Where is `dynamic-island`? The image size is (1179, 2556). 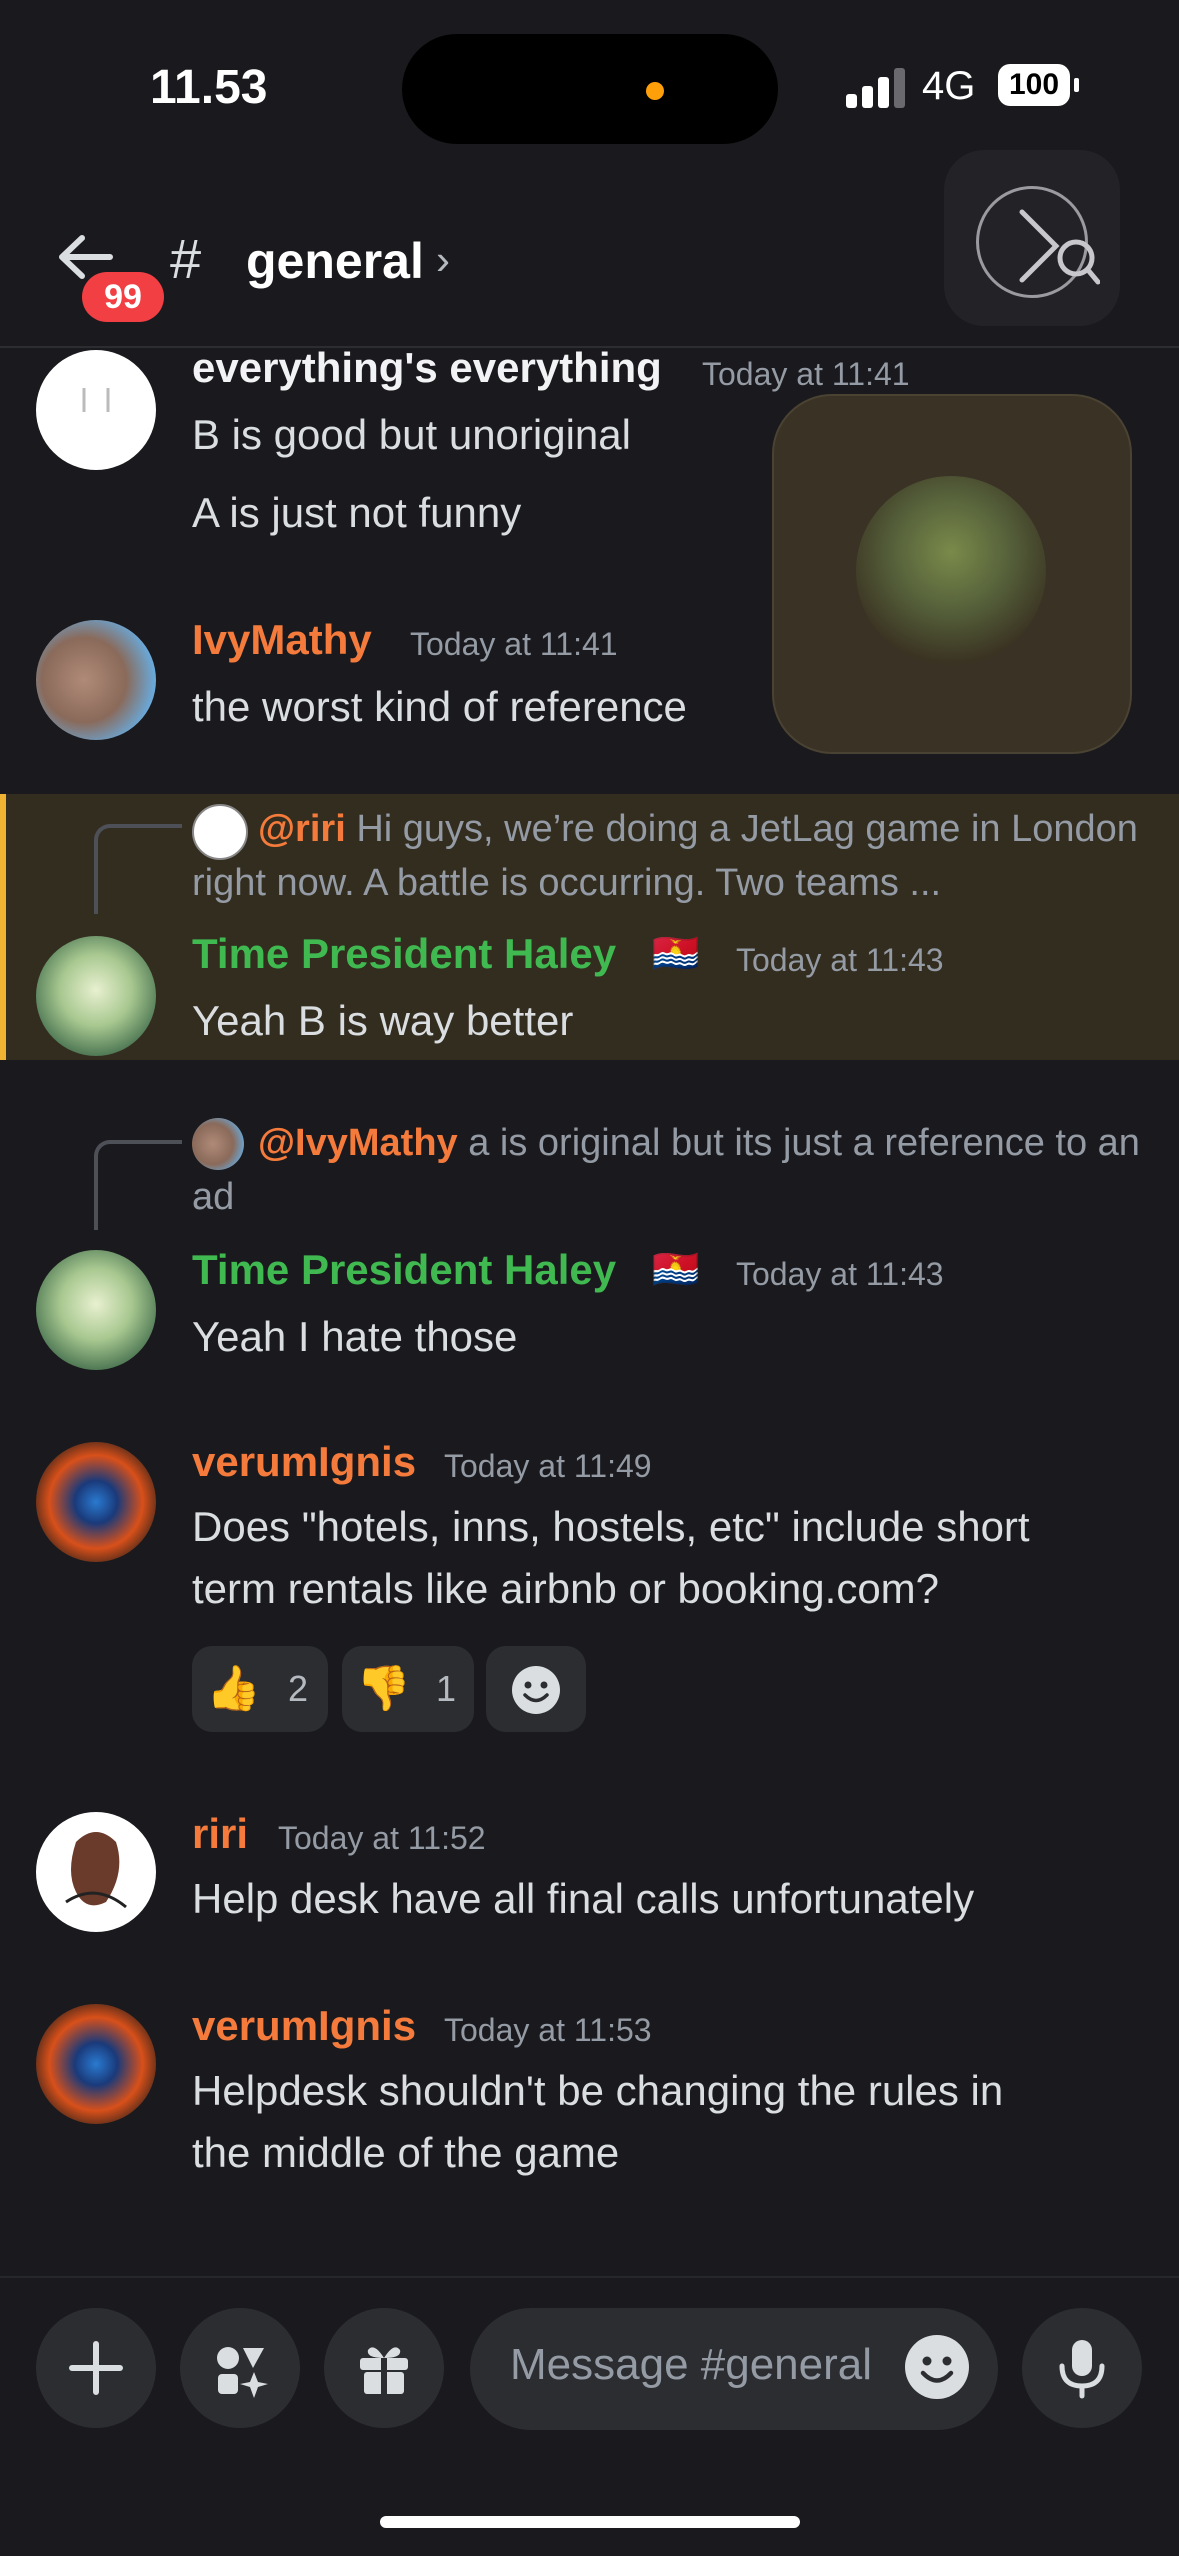 dynamic-island is located at coordinates (590, 89).